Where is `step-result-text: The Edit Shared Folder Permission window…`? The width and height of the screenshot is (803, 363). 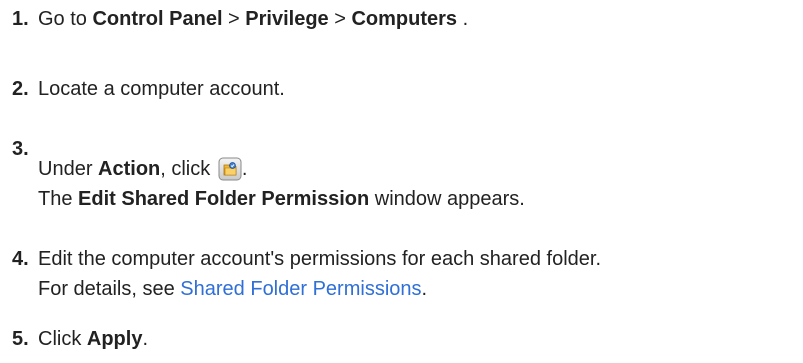 step-result-text: The Edit Shared Folder Permission window… is located at coordinates (281, 199).